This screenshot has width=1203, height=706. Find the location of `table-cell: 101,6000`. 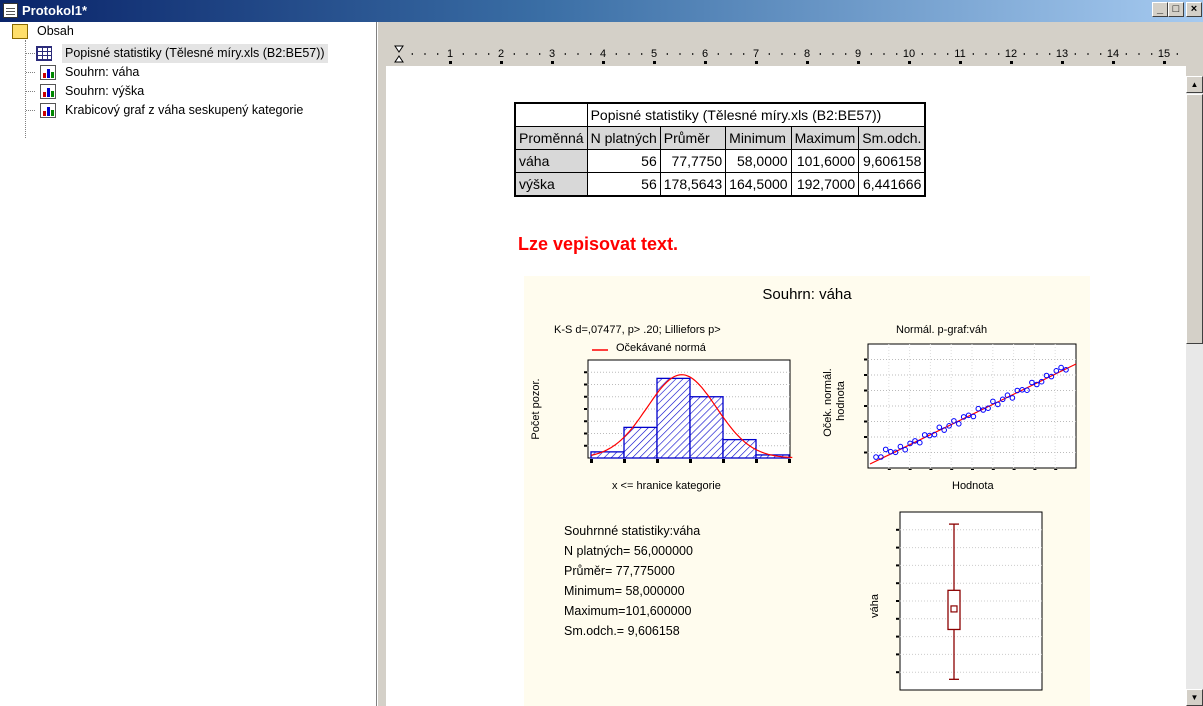

table-cell: 101,6000 is located at coordinates (825, 161).